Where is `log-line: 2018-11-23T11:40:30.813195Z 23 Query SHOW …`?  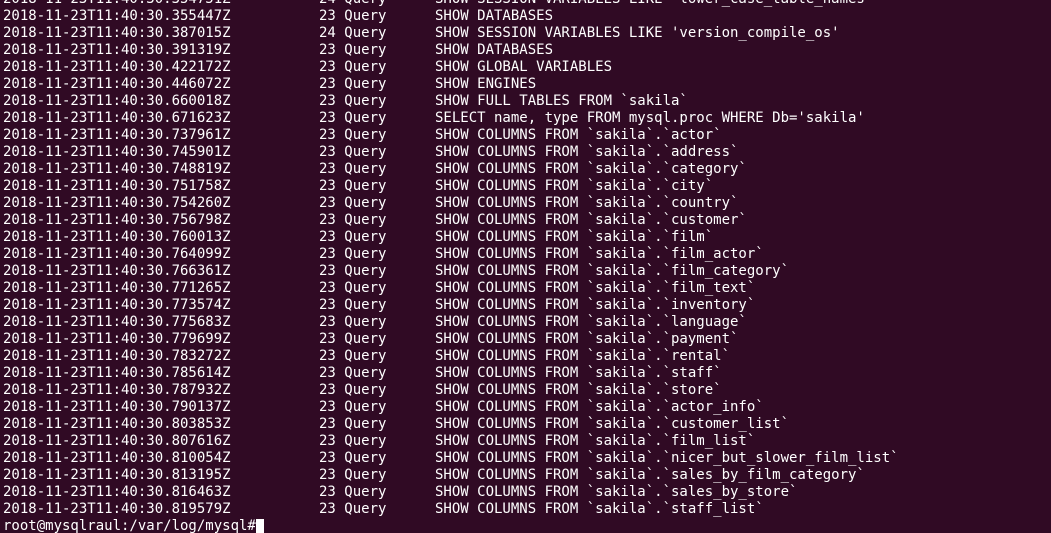
log-line: 2018-11-23T11:40:30.813195Z 23 Query SHOW … is located at coordinates (451, 475).